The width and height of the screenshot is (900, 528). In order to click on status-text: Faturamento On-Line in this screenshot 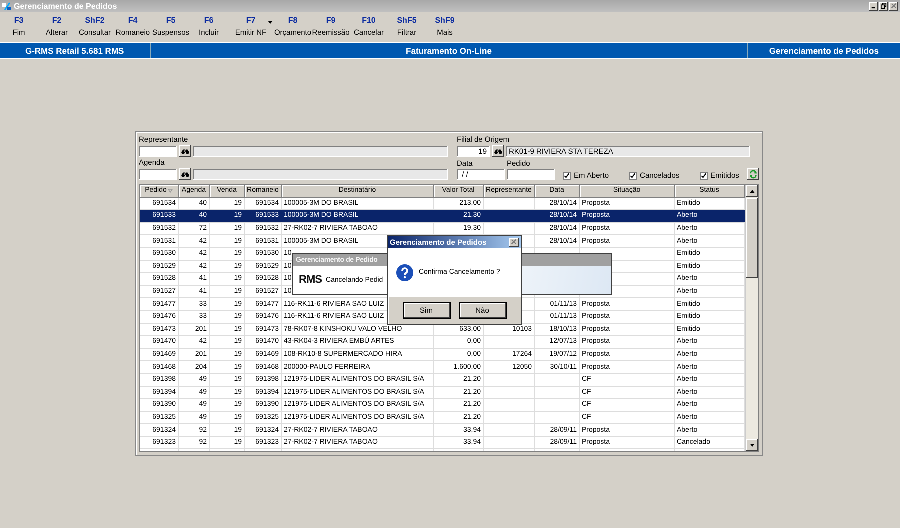, I will do `click(449, 50)`.